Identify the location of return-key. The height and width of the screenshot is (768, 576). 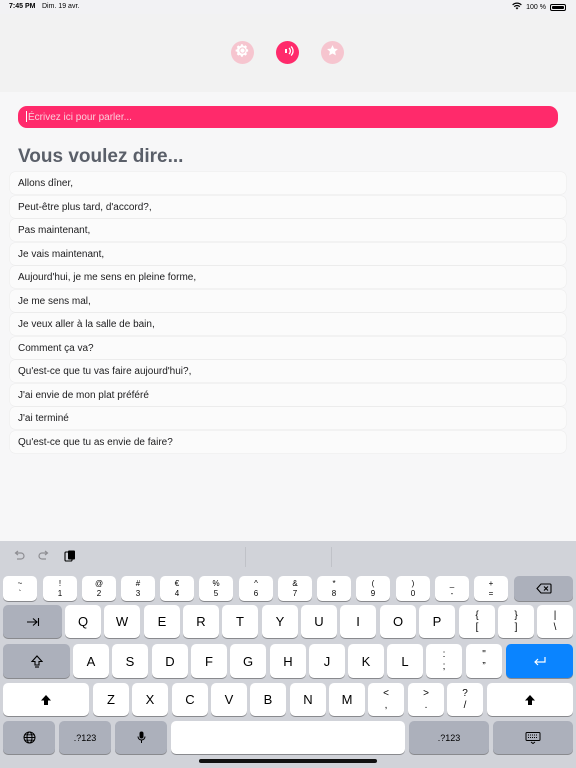
(539, 661).